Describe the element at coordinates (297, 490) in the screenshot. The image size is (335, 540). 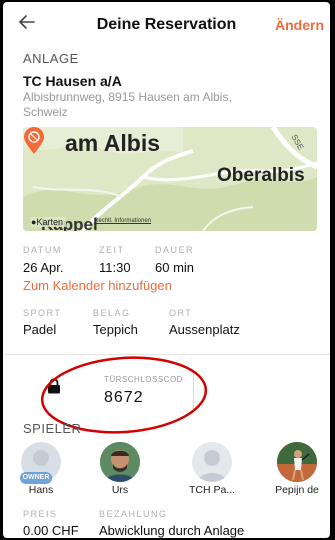
I see `player-name: Pepijn de` at that location.